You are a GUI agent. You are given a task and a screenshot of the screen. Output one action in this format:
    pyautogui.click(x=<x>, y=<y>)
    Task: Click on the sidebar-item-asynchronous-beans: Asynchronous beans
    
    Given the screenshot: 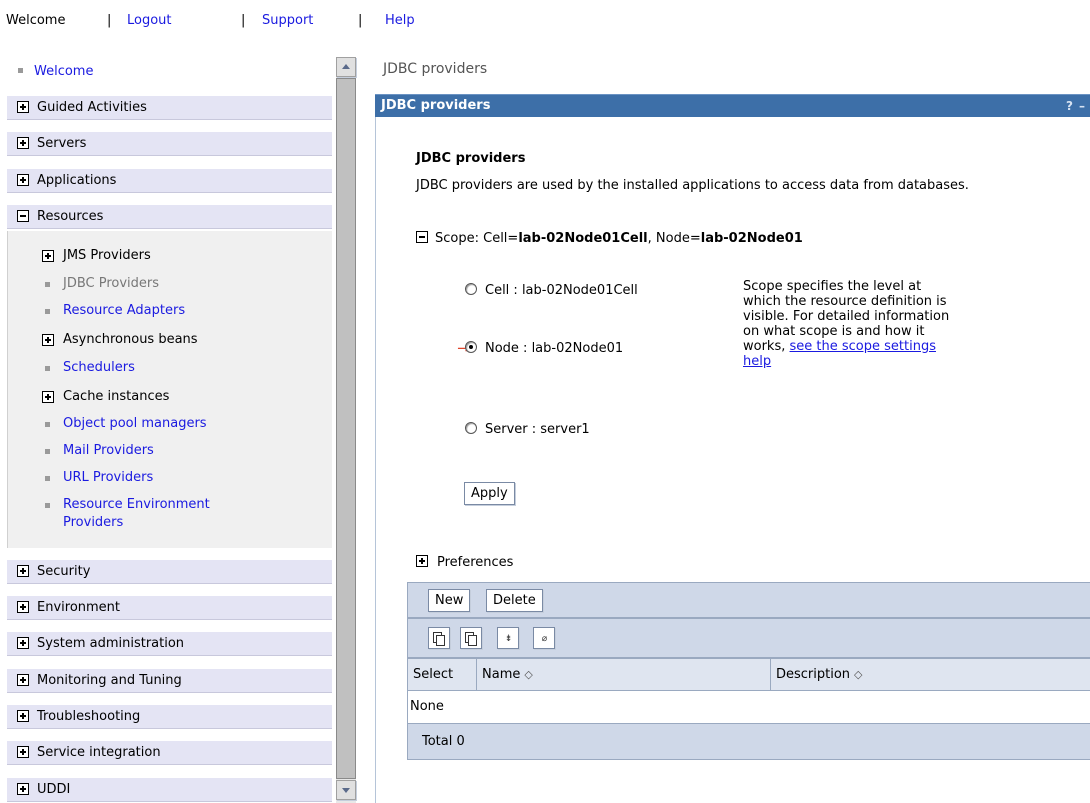 What is the action you would take?
    pyautogui.click(x=120, y=340)
    